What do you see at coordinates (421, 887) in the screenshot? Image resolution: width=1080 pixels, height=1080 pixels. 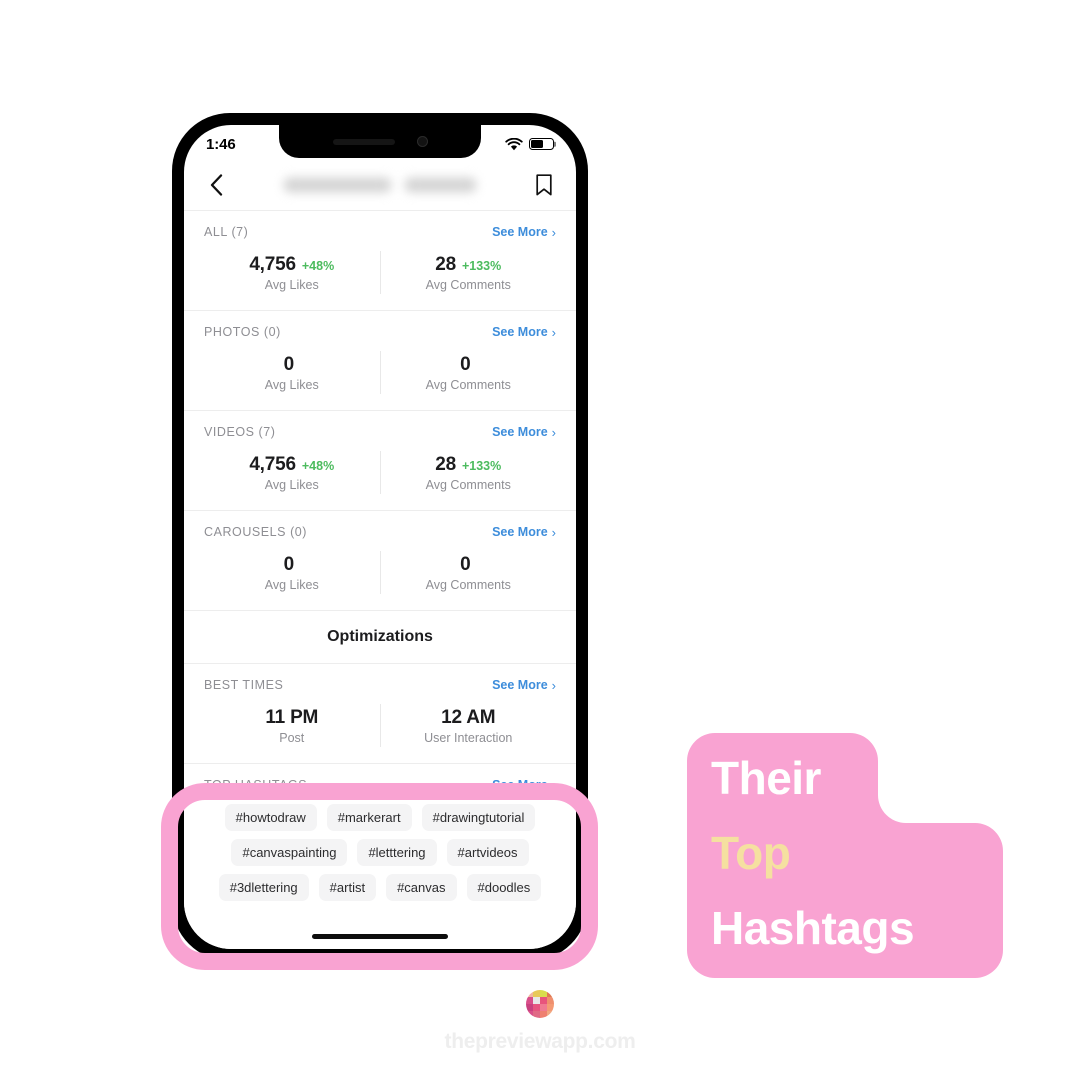 I see `hashtag-chip: #canvas` at bounding box center [421, 887].